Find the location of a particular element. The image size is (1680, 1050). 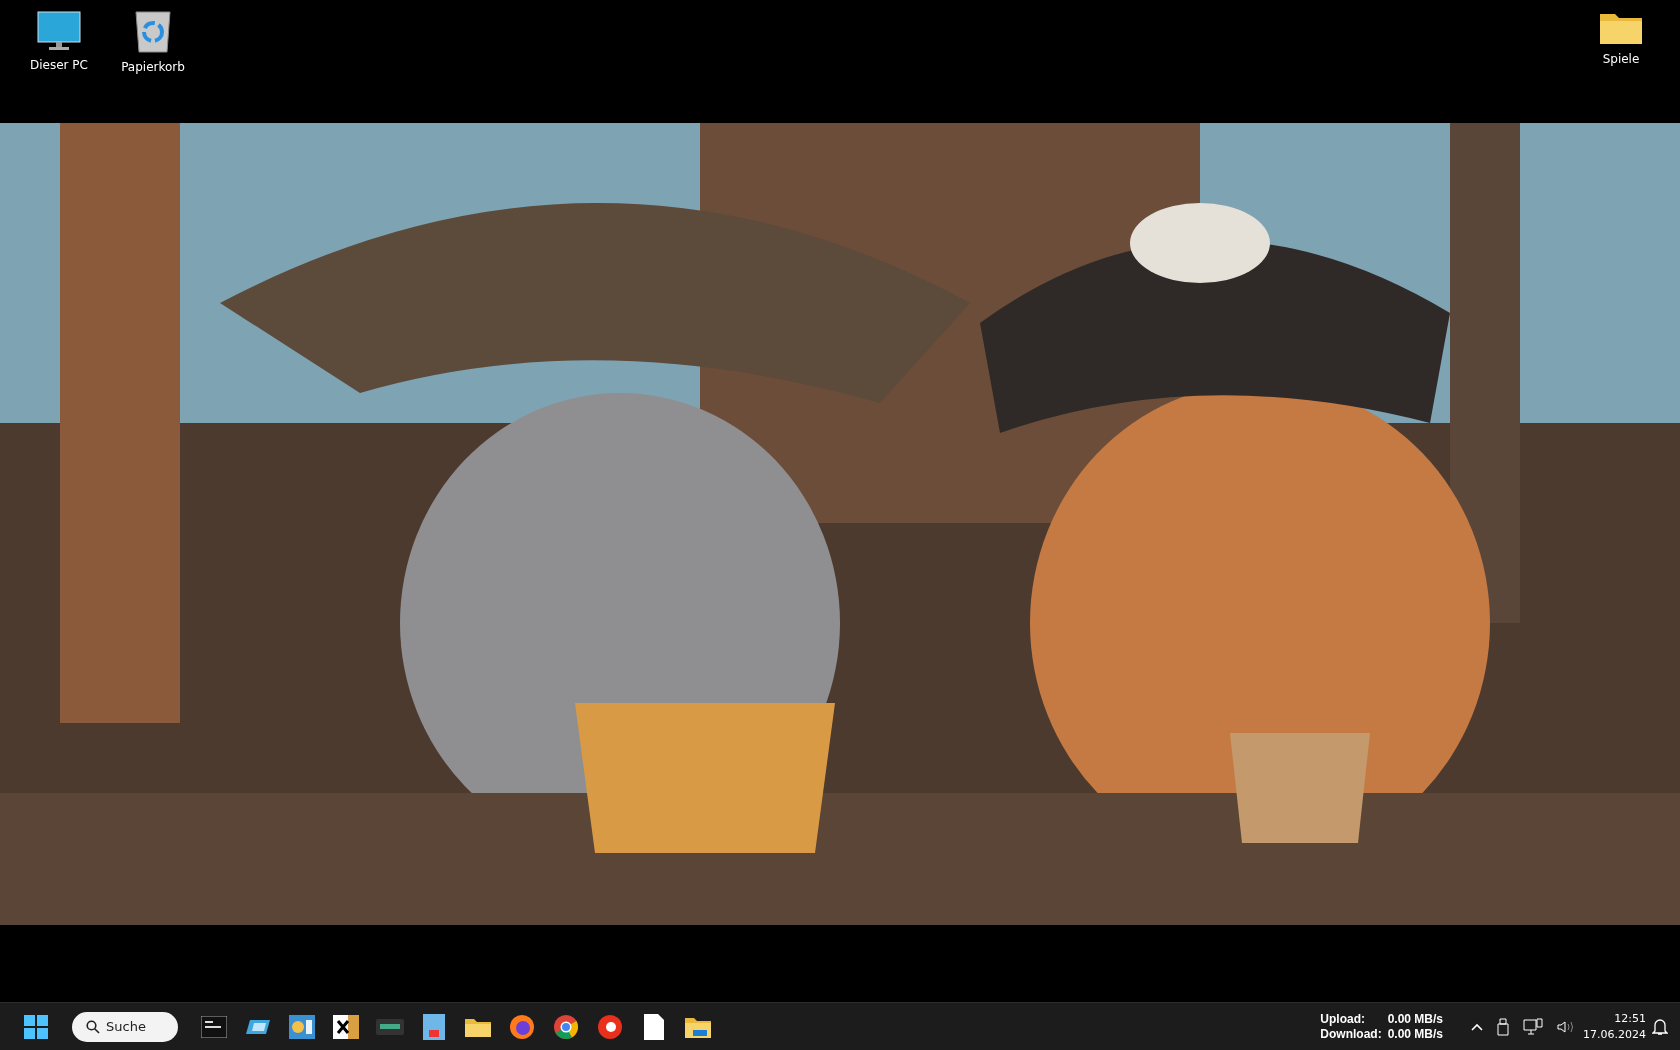

upload-speed: 0.00 MB/s is located at coordinates (1415, 1019).